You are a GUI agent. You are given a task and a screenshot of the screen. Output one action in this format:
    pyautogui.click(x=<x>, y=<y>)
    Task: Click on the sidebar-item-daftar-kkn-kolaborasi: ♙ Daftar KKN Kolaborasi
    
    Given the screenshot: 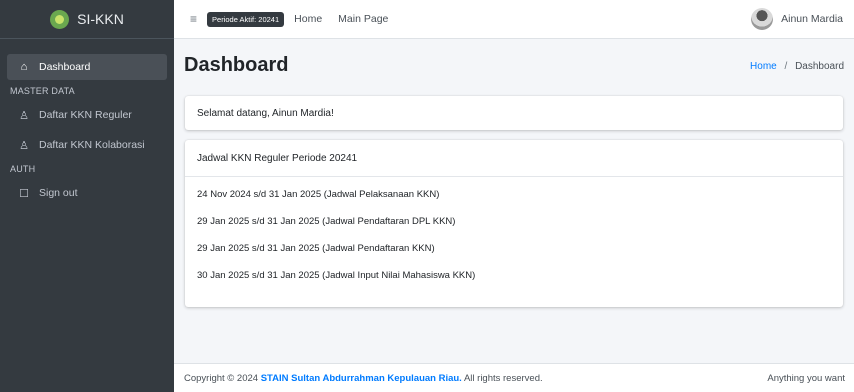 What is the action you would take?
    pyautogui.click(x=87, y=145)
    